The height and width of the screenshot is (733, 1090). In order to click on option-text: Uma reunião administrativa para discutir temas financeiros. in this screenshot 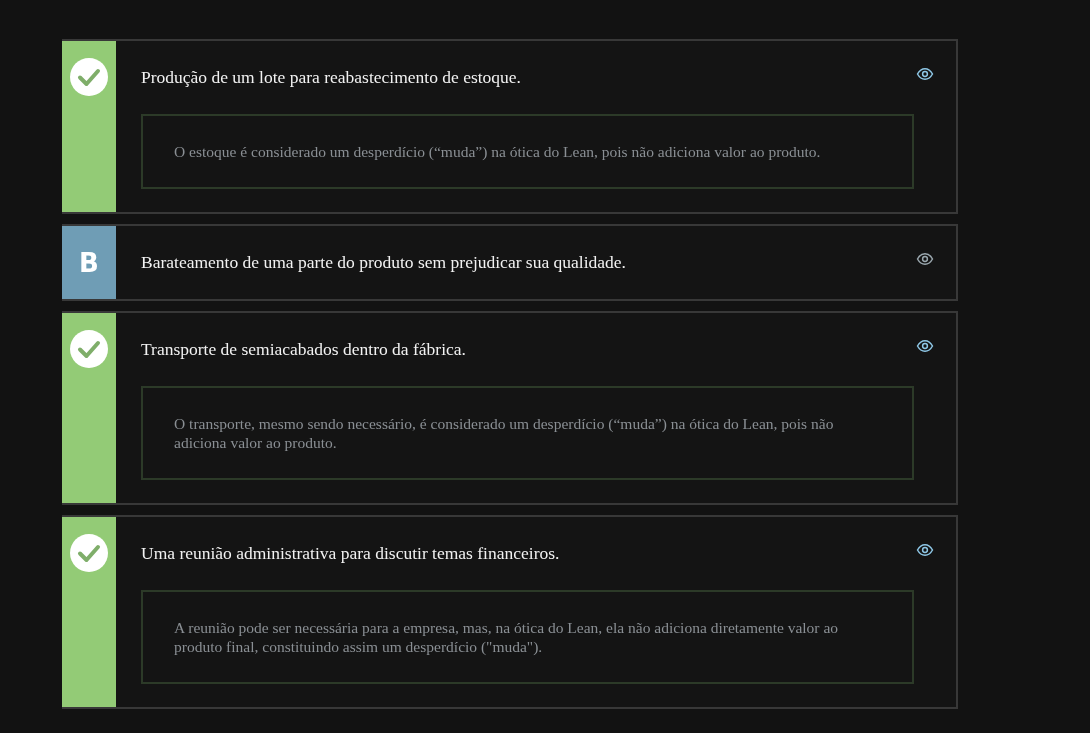, I will do `click(350, 553)`.